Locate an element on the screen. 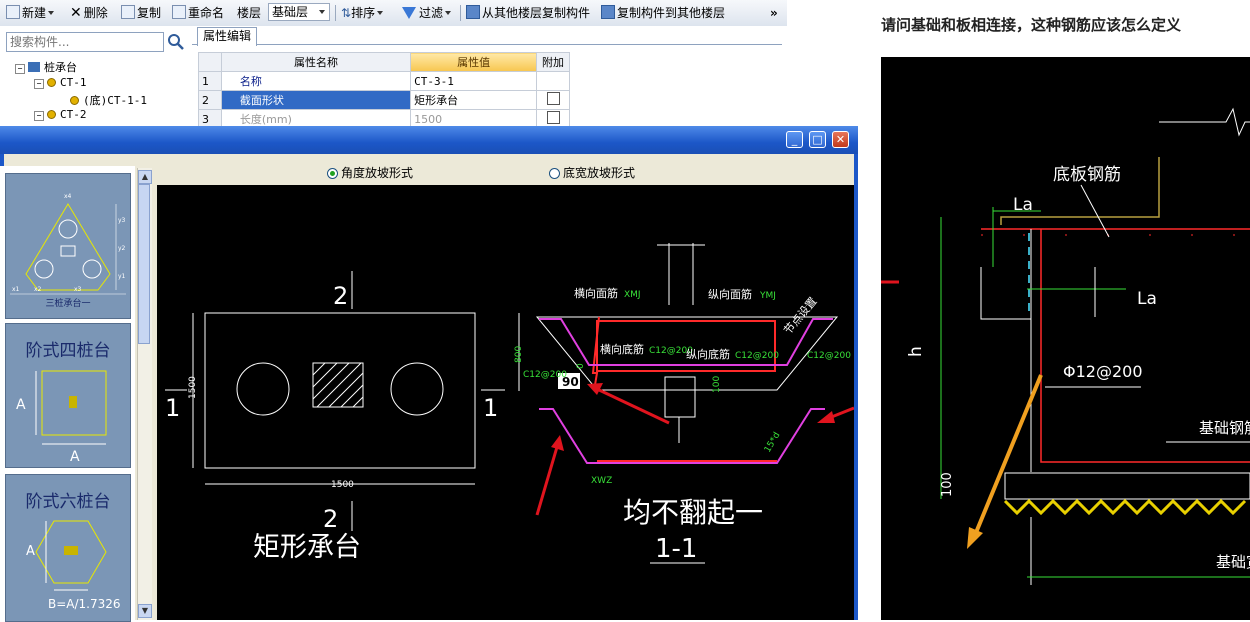 This screenshot has width=1250, height=622. dim-label: x3 is located at coordinates (78, 289).